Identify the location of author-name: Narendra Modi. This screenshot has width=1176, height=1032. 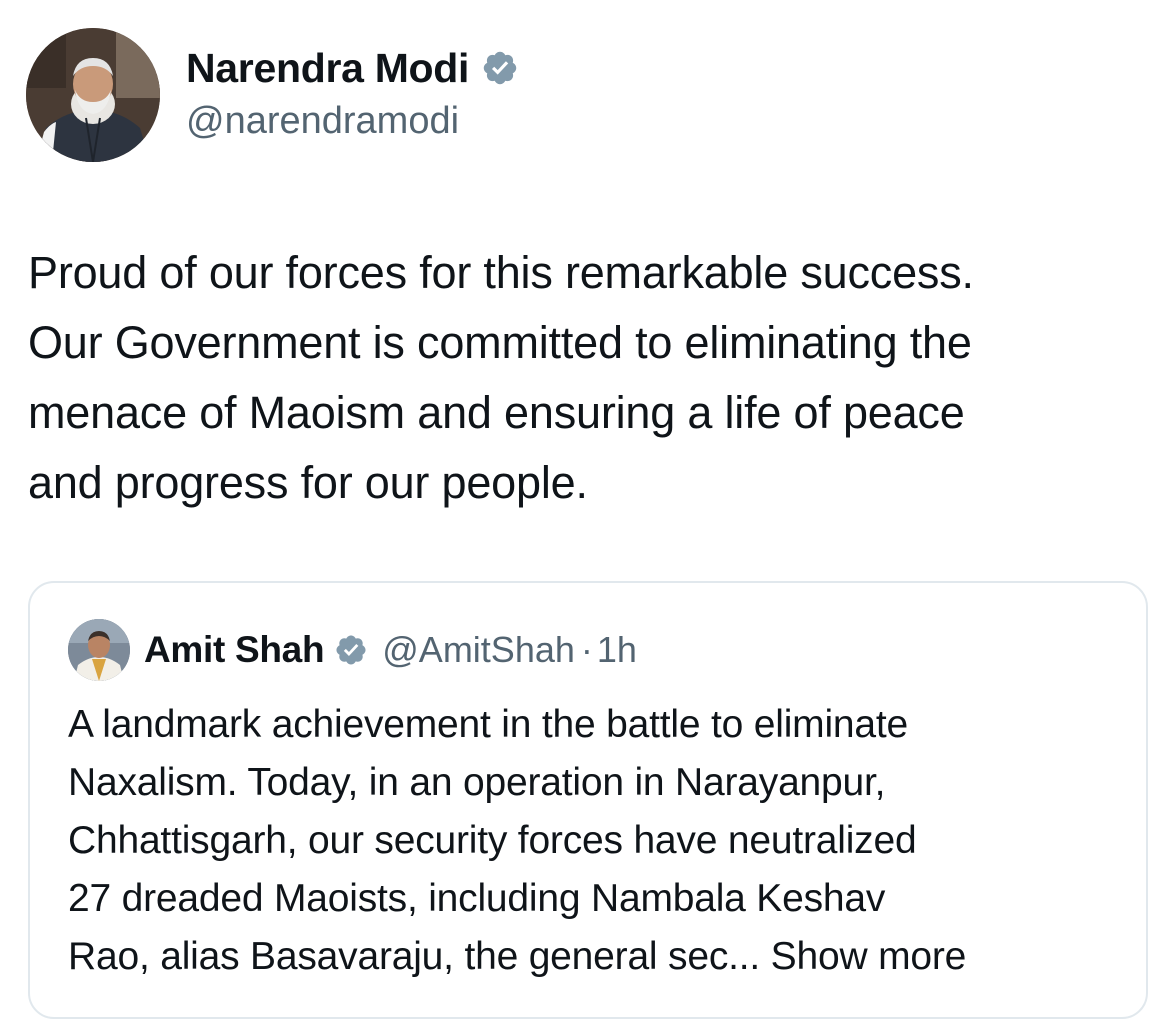
(327, 68).